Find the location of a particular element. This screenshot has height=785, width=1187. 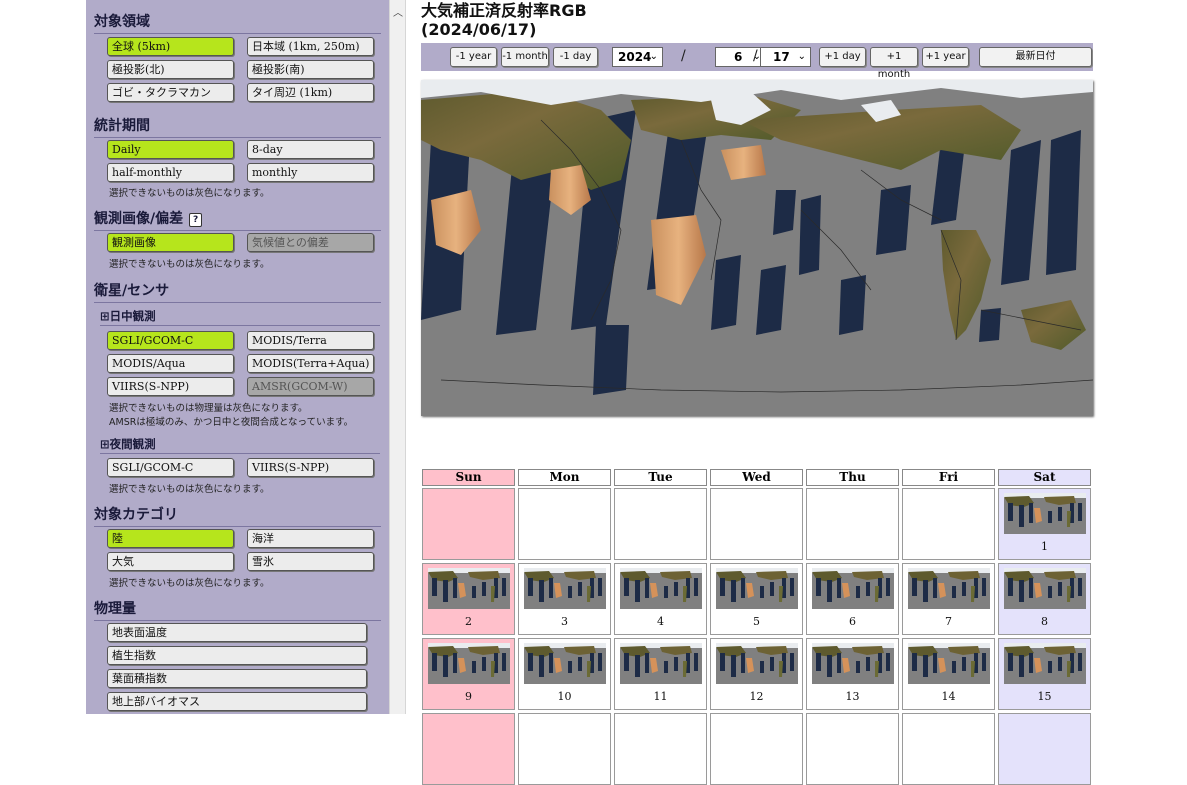

weekday-header-sat: Sat is located at coordinates (1044, 477).